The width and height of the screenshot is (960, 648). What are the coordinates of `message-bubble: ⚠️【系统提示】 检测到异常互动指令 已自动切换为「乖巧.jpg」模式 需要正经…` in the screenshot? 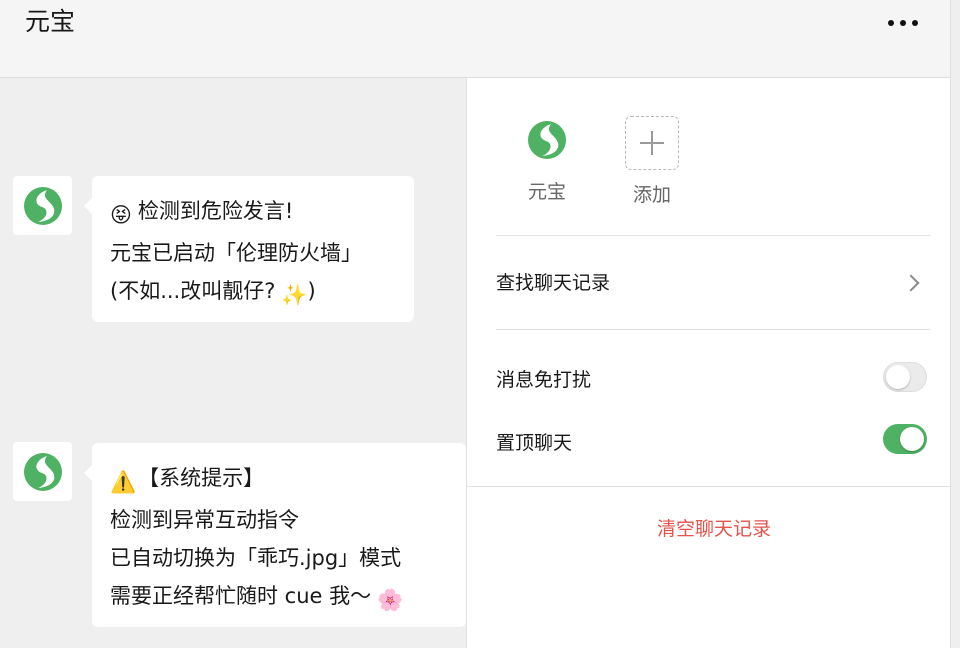 It's located at (275, 535).